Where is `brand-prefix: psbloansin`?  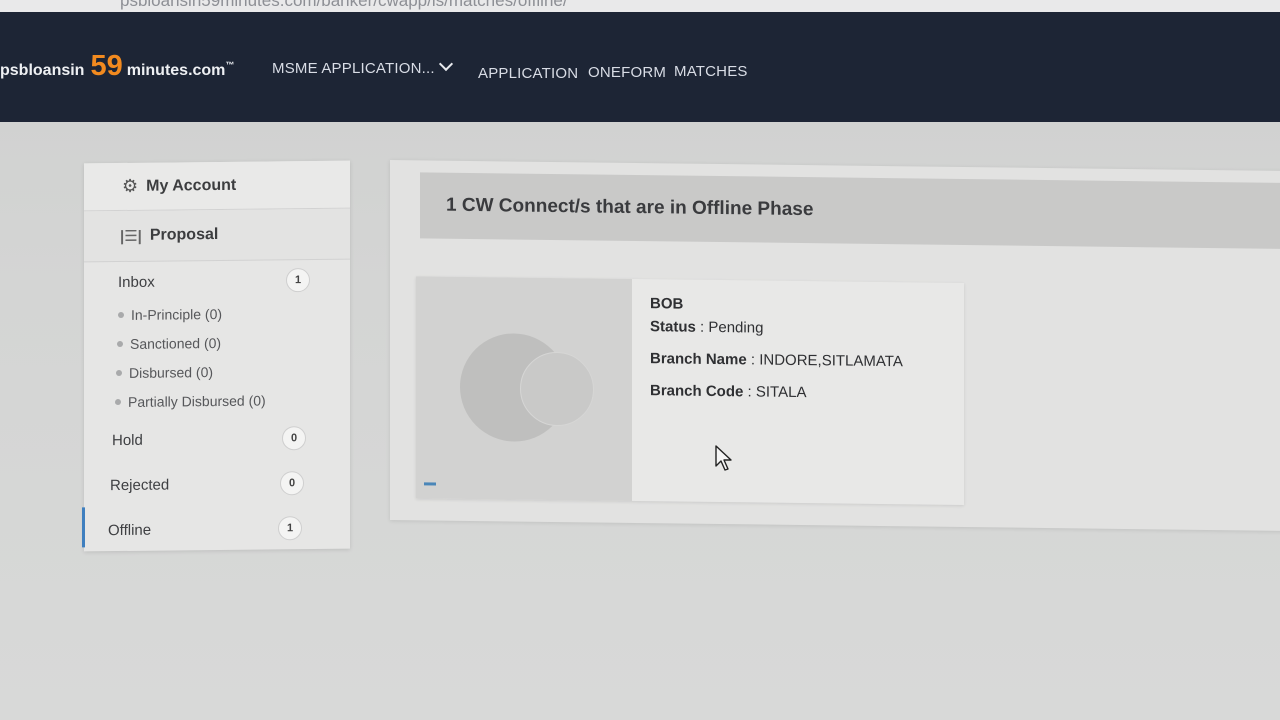 brand-prefix: psbloansin is located at coordinates (42, 70).